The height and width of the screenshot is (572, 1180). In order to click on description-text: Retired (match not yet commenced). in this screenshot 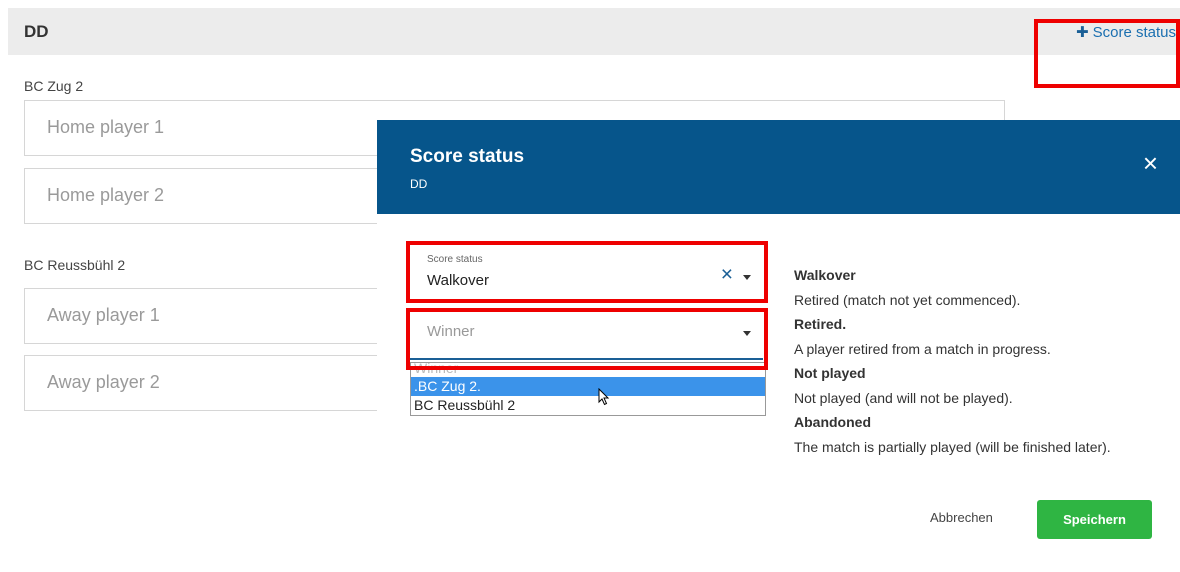, I will do `click(907, 299)`.